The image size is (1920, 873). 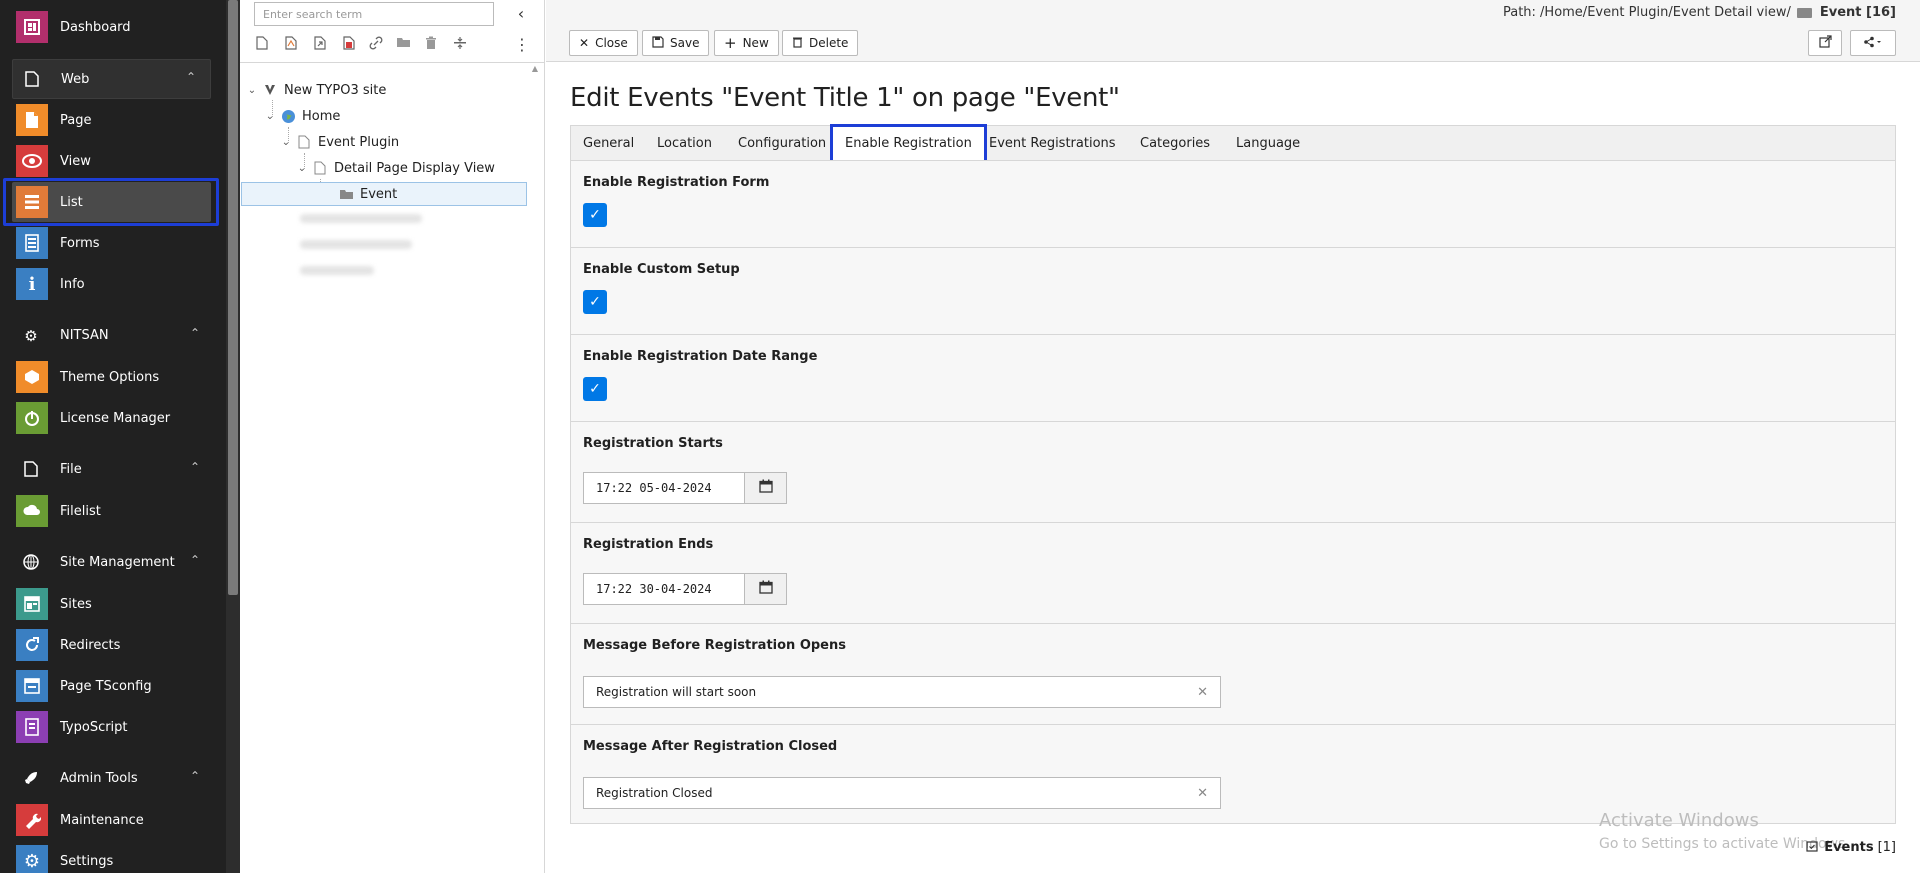 I want to click on typo3-site-icon, so click(x=270, y=90).